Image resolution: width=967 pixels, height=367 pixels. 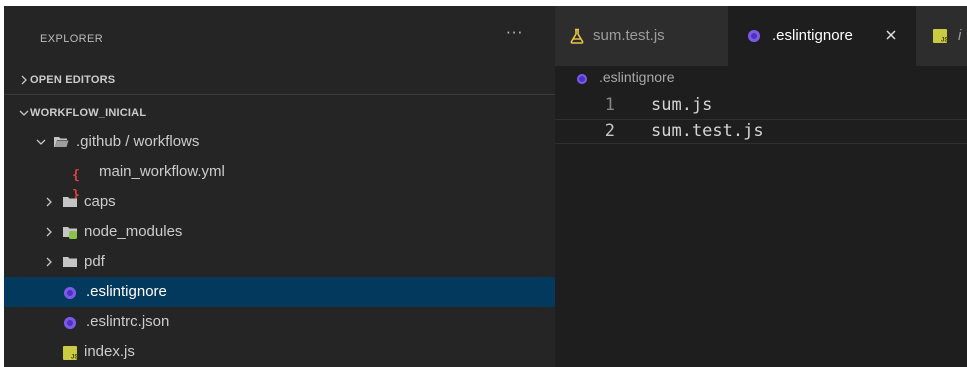 What do you see at coordinates (279, 352) in the screenshot?
I see `tree-item-index-js: JS index.js` at bounding box center [279, 352].